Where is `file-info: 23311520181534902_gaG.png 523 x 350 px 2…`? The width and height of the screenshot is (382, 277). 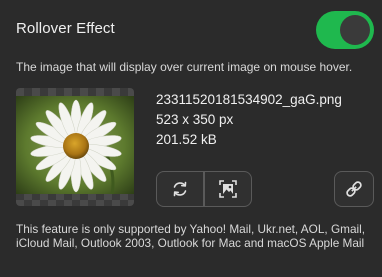
file-info: 23311520181534902_gaG.png 523 x 350 px 2… is located at coordinates (249, 120).